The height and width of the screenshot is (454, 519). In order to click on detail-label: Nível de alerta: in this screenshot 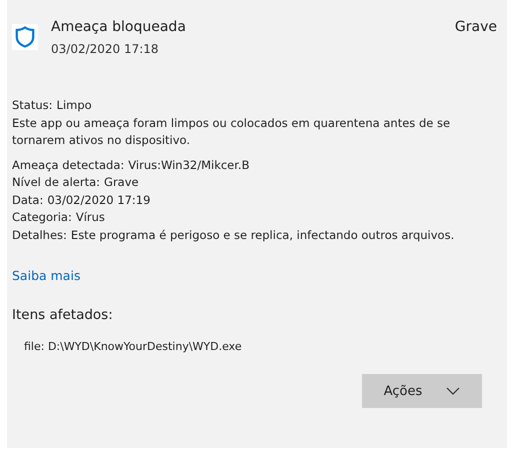, I will do `click(56, 182)`.